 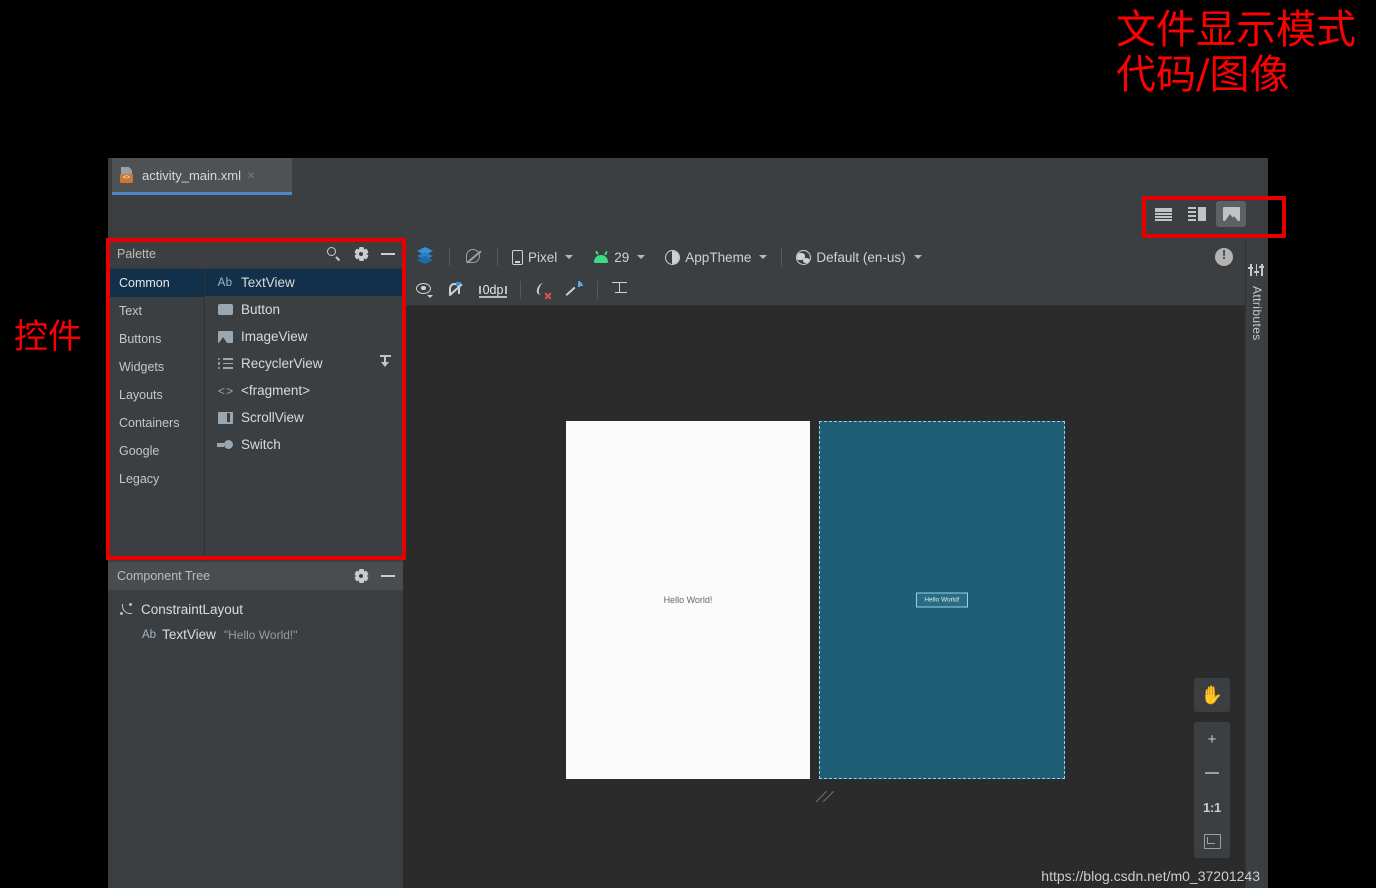 I want to click on annotation-line-1: 文件显示模式, so click(x=1236, y=30).